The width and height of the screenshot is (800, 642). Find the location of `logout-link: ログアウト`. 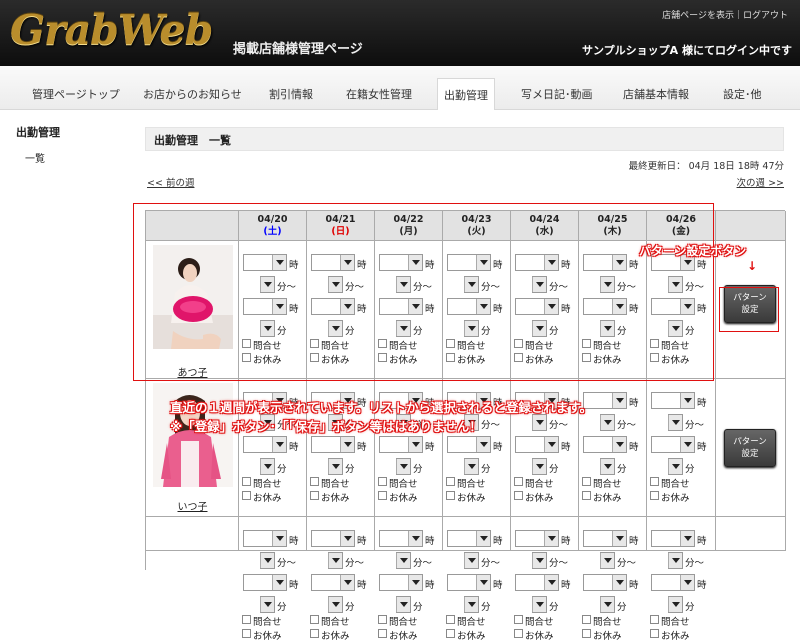

logout-link: ログアウト is located at coordinates (765, 16).